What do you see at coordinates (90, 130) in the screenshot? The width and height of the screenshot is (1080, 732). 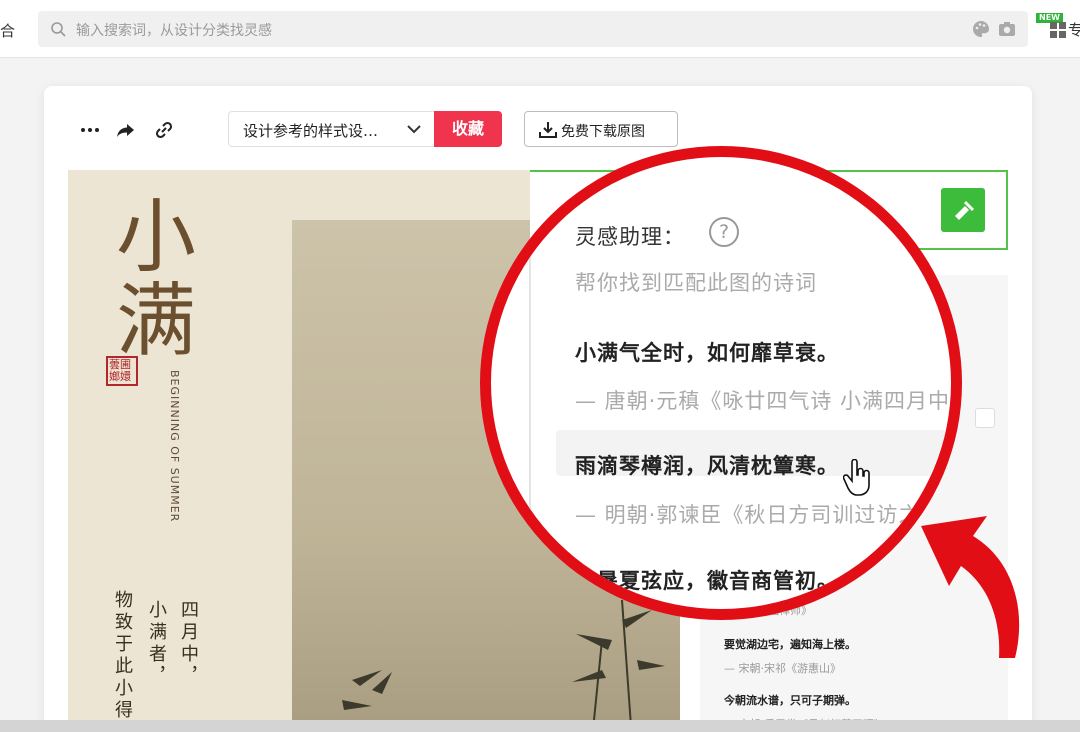 I see `more-icon` at bounding box center [90, 130].